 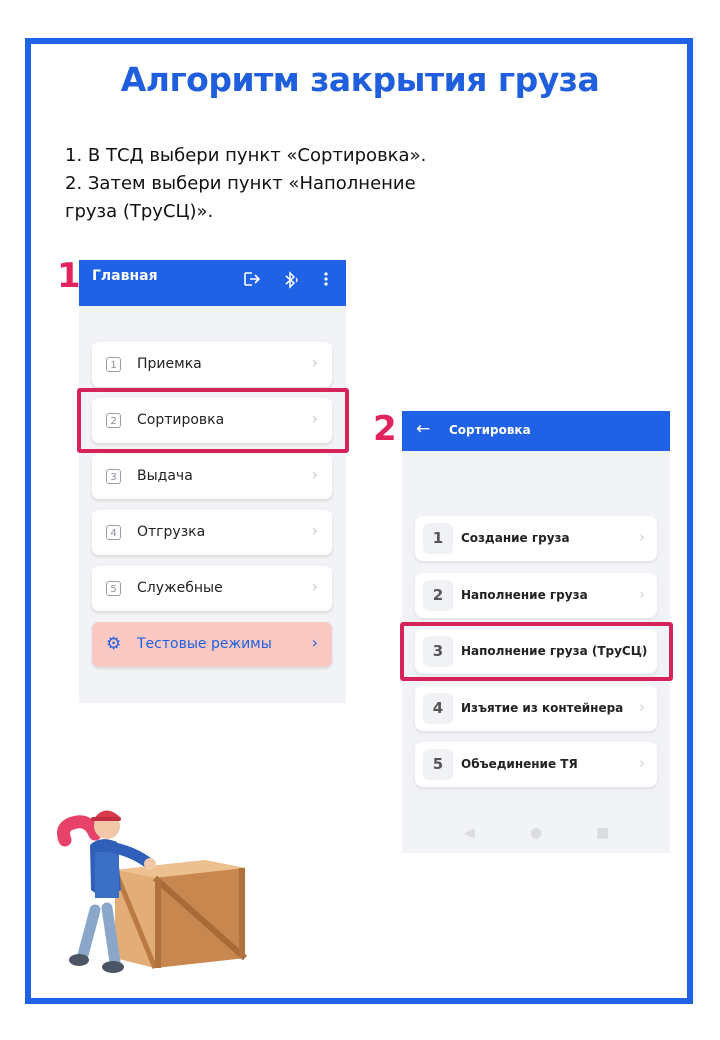 I want to click on app-bar: ← Сортировка, so click(x=536, y=431).